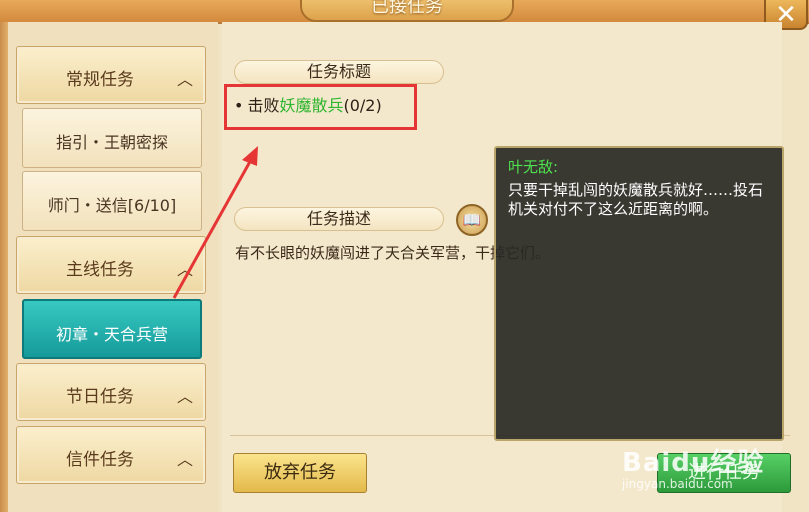 This screenshot has width=809, height=512. I want to click on category-main: 主线任务 ︿, so click(111, 265).